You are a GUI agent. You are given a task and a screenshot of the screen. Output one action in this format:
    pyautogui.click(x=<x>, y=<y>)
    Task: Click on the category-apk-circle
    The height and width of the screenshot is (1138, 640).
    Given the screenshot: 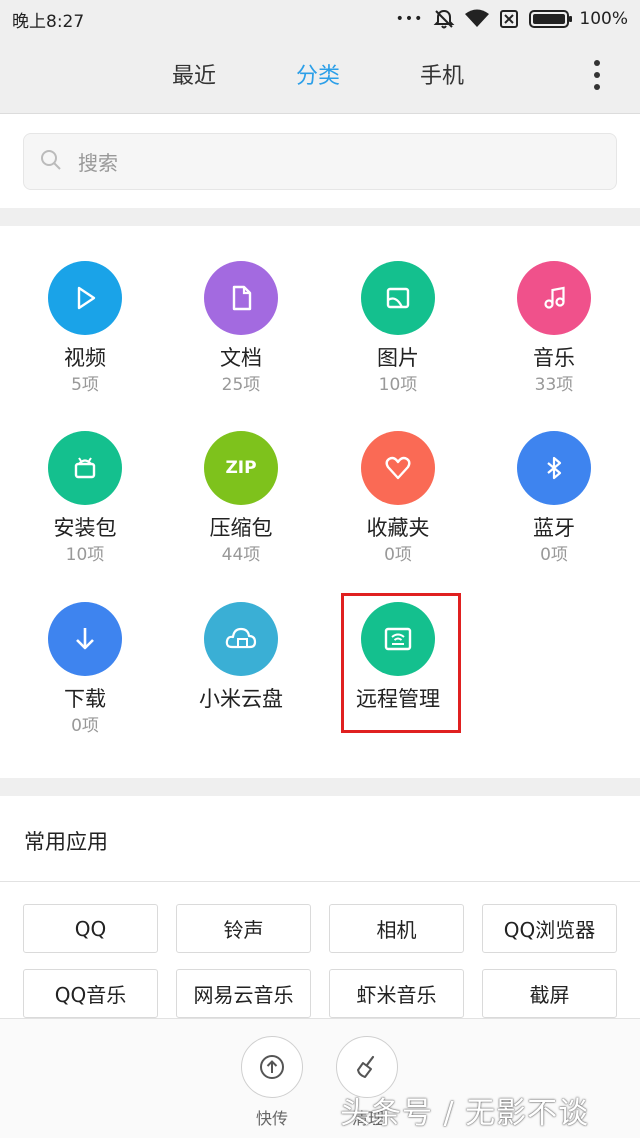 What is the action you would take?
    pyautogui.click(x=85, y=468)
    